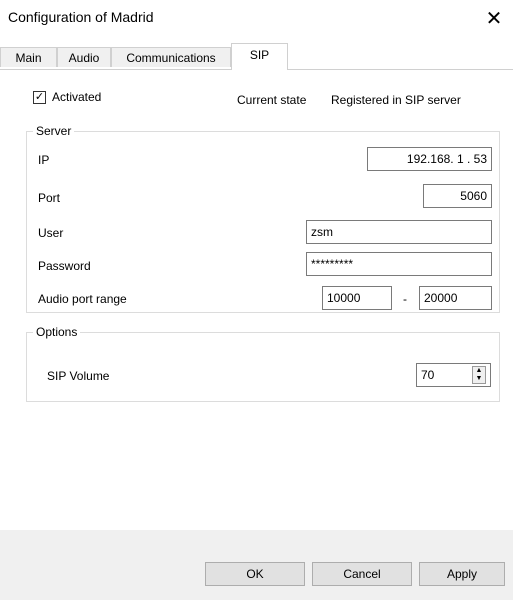  I want to click on password-field: *********, so click(399, 264).